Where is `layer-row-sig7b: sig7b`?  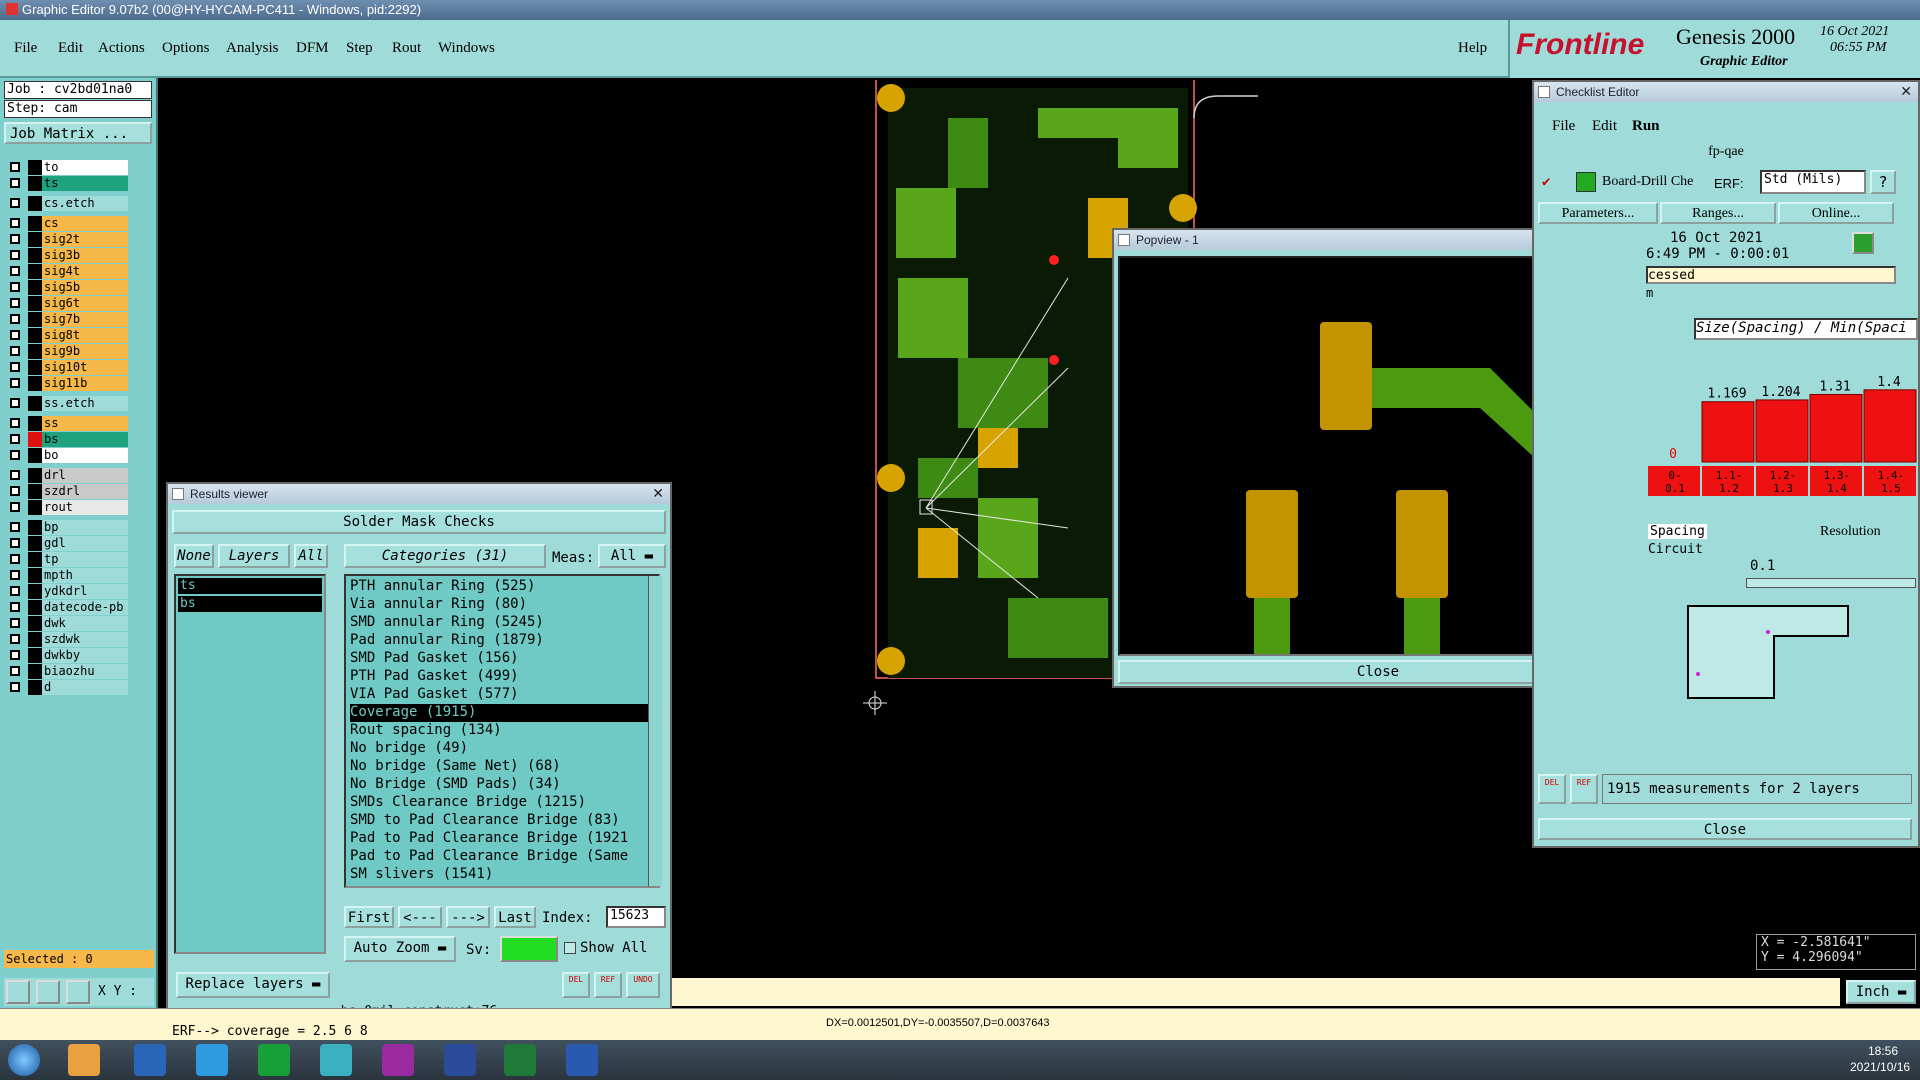
layer-row-sig7b: sig7b is located at coordinates (67, 319).